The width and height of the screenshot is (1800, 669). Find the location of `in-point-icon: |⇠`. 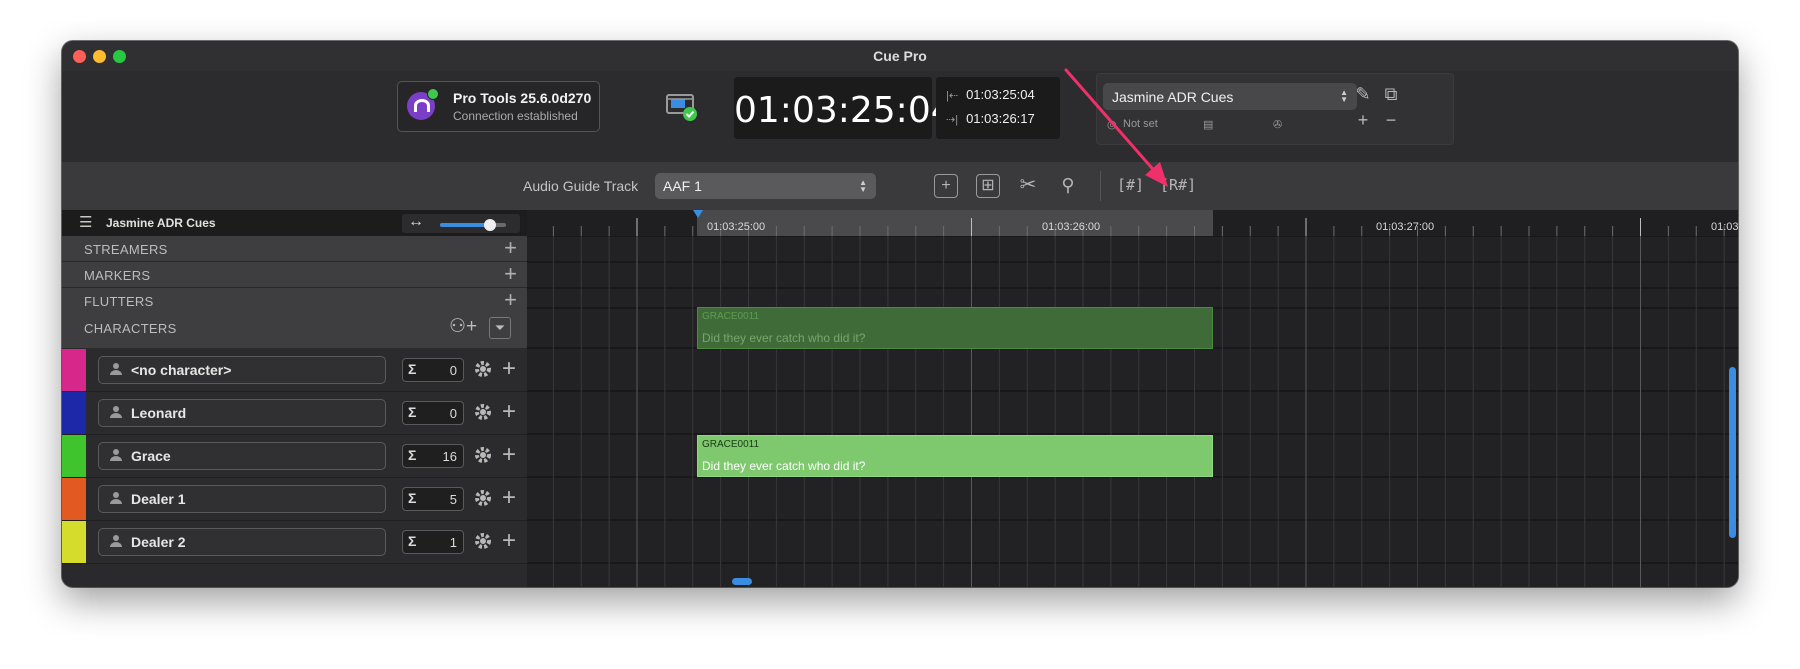

in-point-icon: |⇠ is located at coordinates (952, 96).